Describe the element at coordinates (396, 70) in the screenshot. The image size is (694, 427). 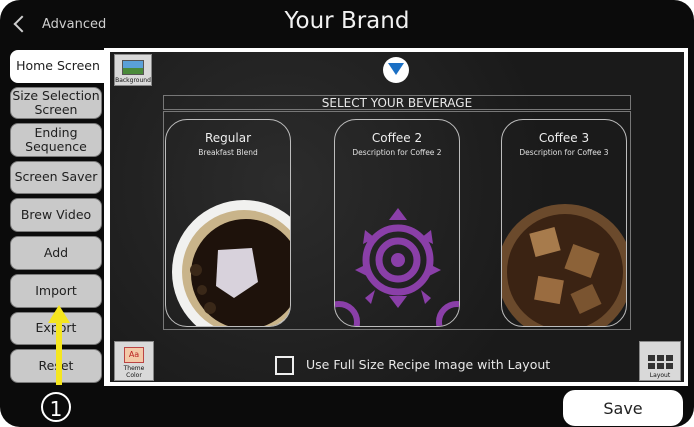
I see `brand-logo-icon` at that location.